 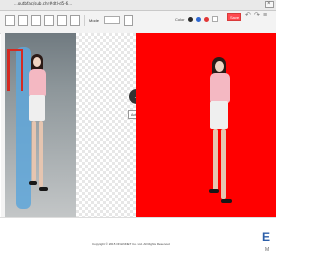 I want to click on menu-icon: ≡, so click(x=265, y=16).